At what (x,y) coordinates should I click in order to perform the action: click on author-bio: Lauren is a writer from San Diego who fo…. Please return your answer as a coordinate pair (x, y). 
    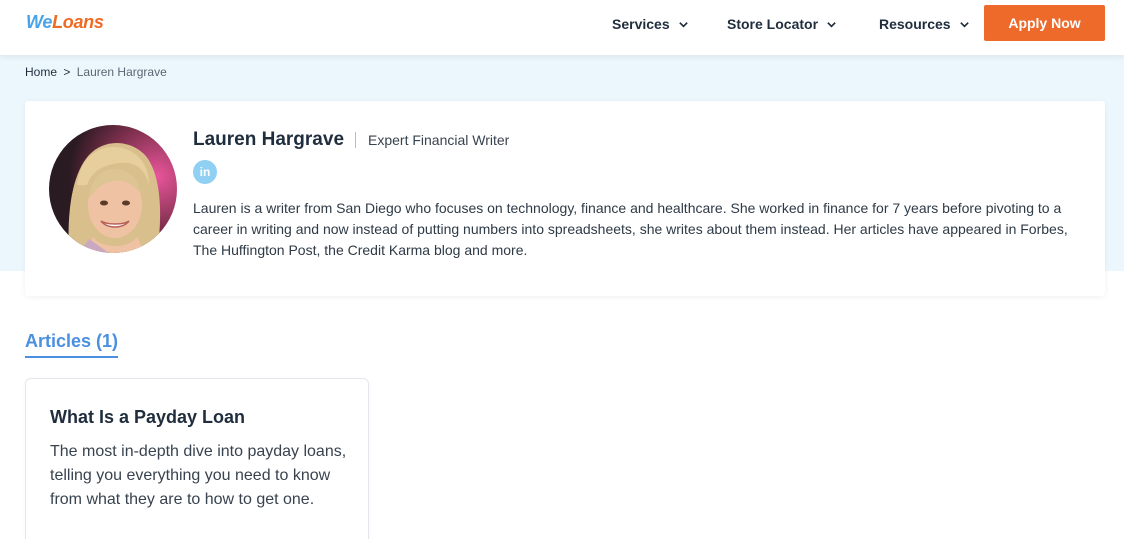
    Looking at the image, I should click on (630, 229).